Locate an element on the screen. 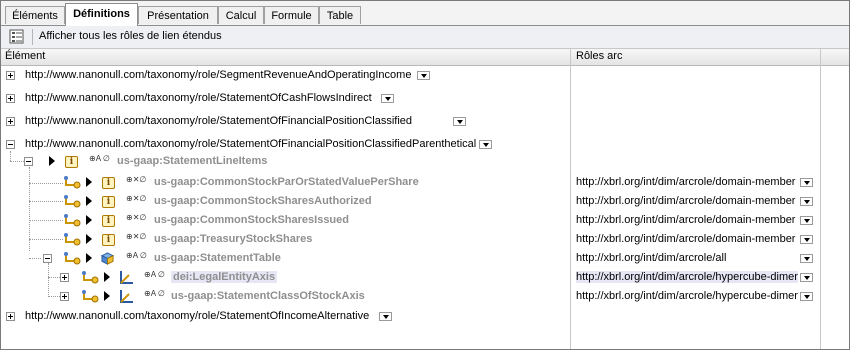  node-label: us-gaap:StatementLineItems is located at coordinates (192, 161).